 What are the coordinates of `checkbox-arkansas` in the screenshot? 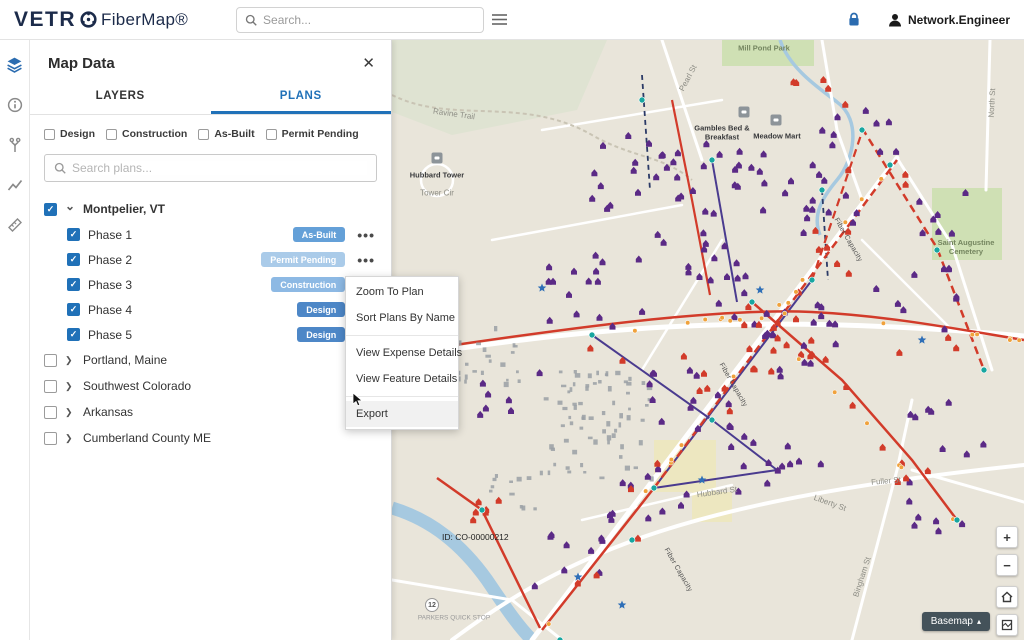 It's located at (50, 412).